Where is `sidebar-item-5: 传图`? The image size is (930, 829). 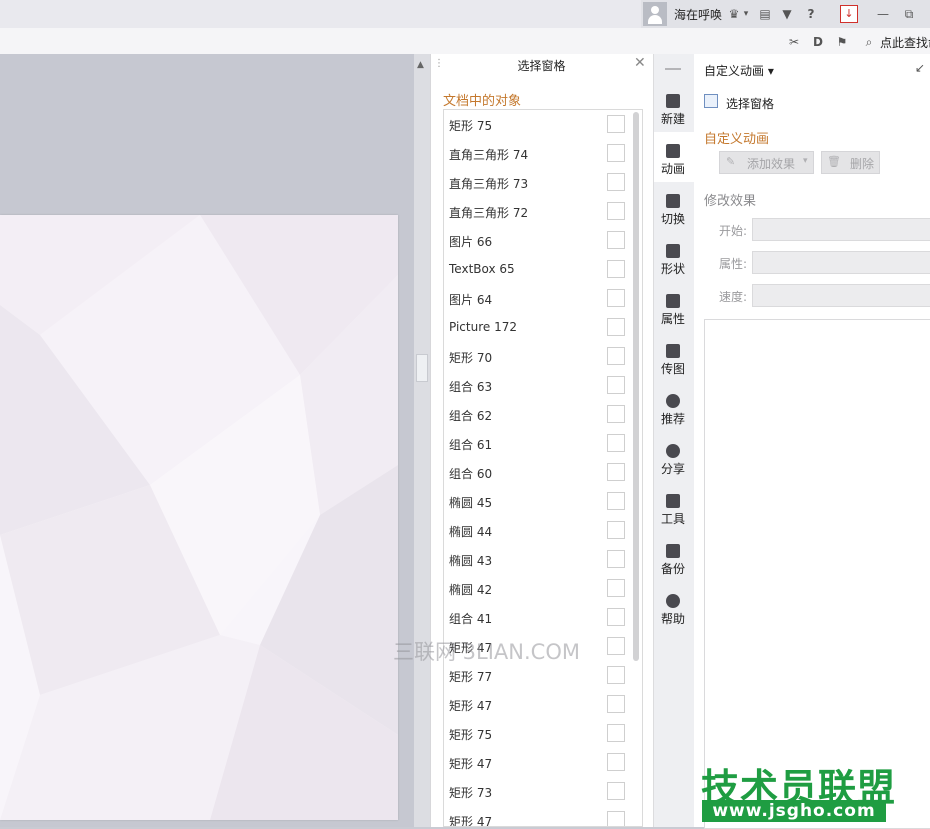 sidebar-item-5: 传图 is located at coordinates (673, 360).